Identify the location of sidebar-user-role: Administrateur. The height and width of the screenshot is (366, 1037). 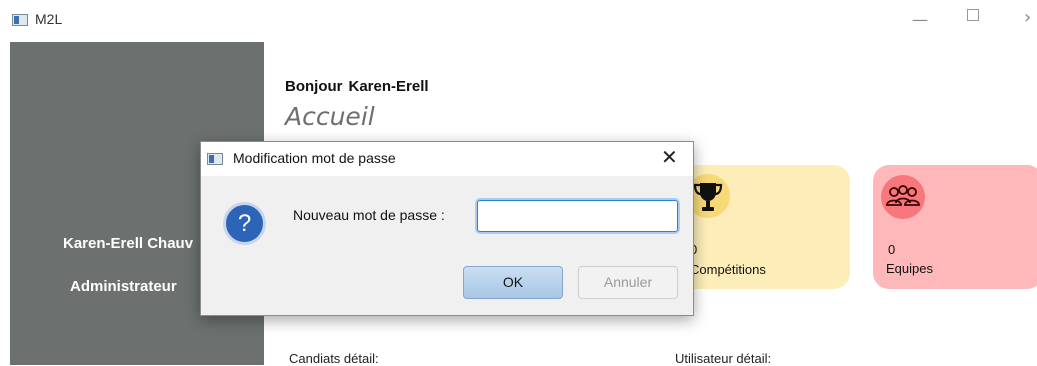
(123, 286).